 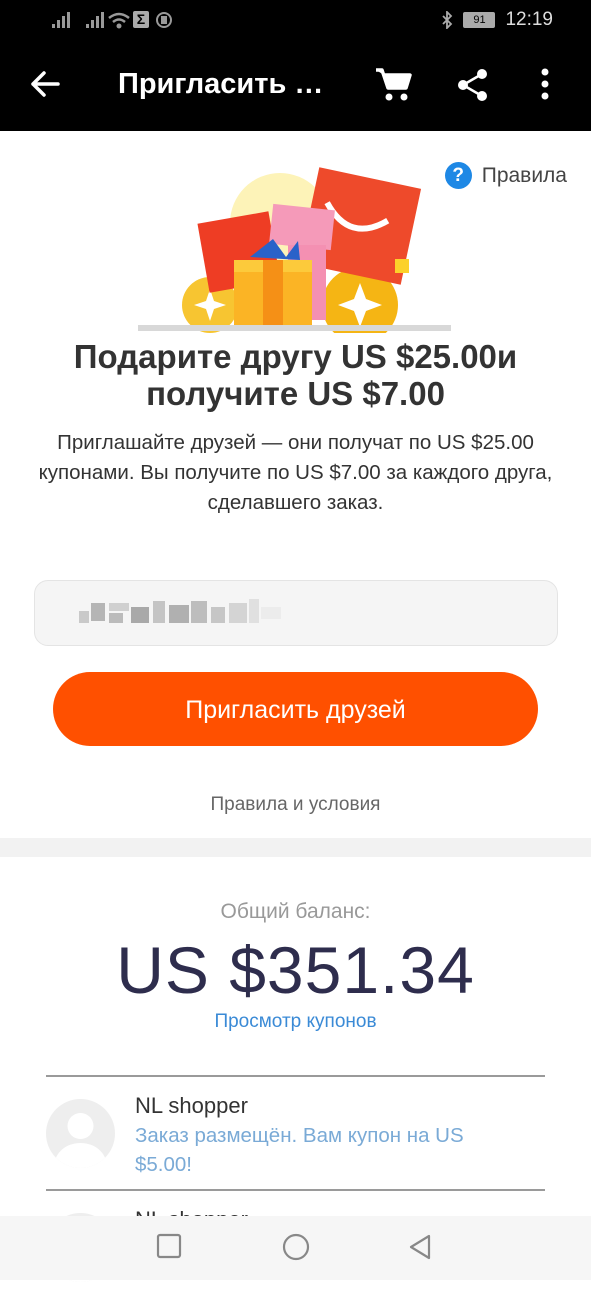 I want to click on referral-message: Заказ размещён. Вам купон на US $5.00!, so click(x=299, y=1150).